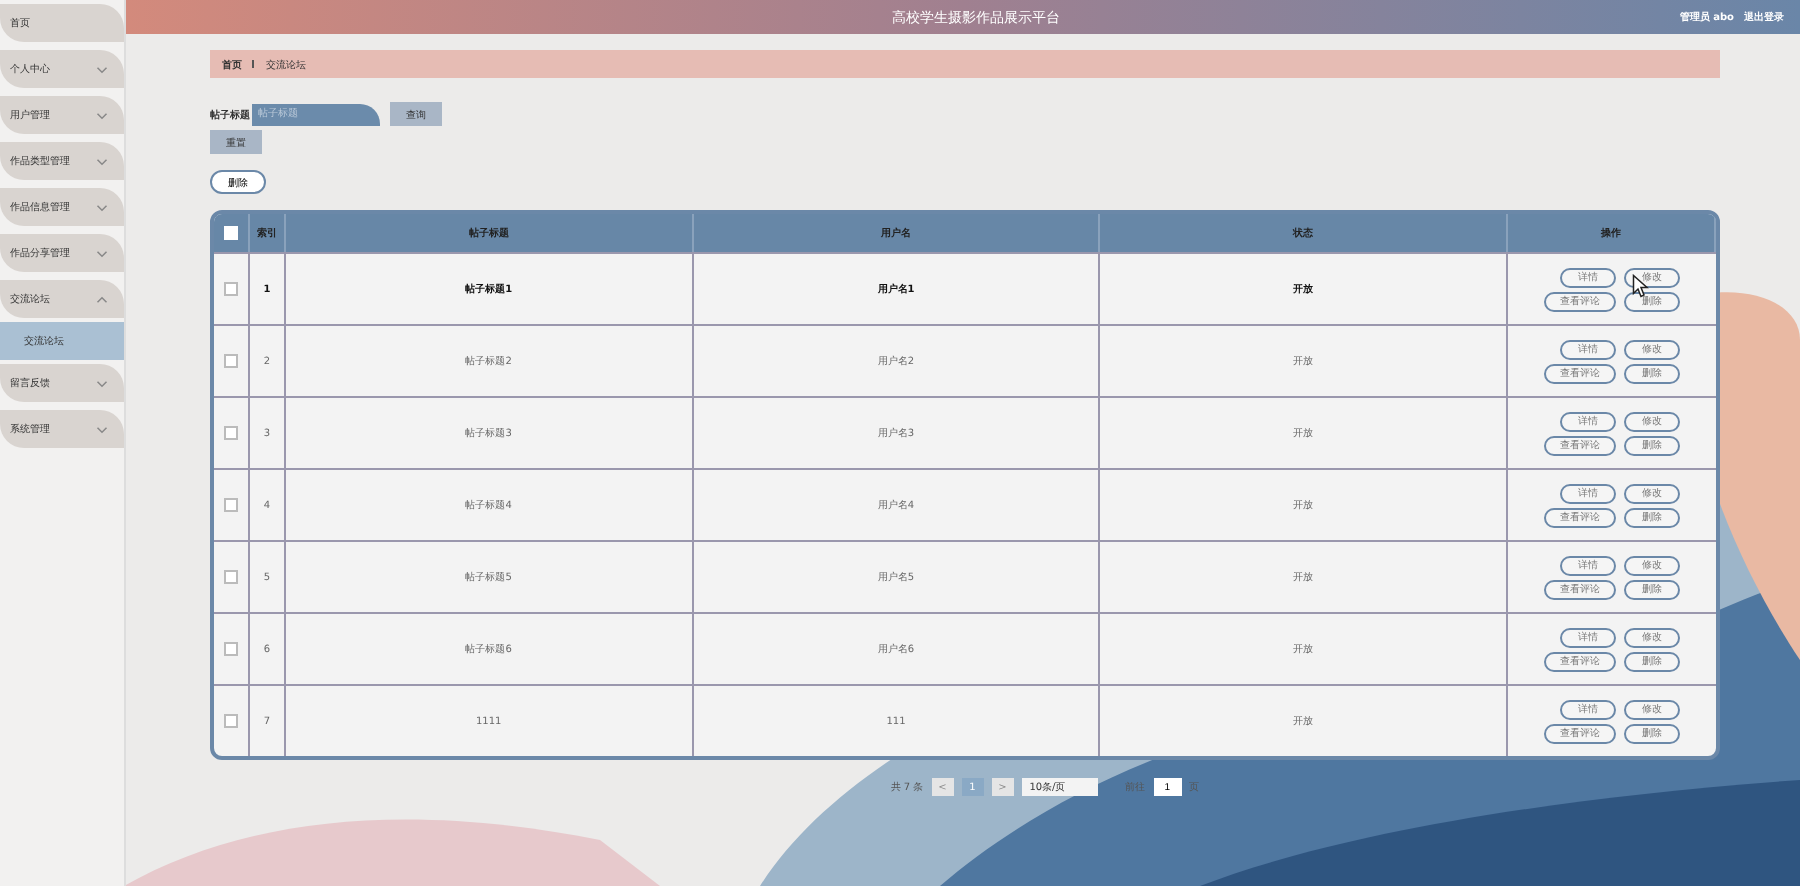 The image size is (1800, 886). What do you see at coordinates (254, 64) in the screenshot?
I see `separator-icon` at bounding box center [254, 64].